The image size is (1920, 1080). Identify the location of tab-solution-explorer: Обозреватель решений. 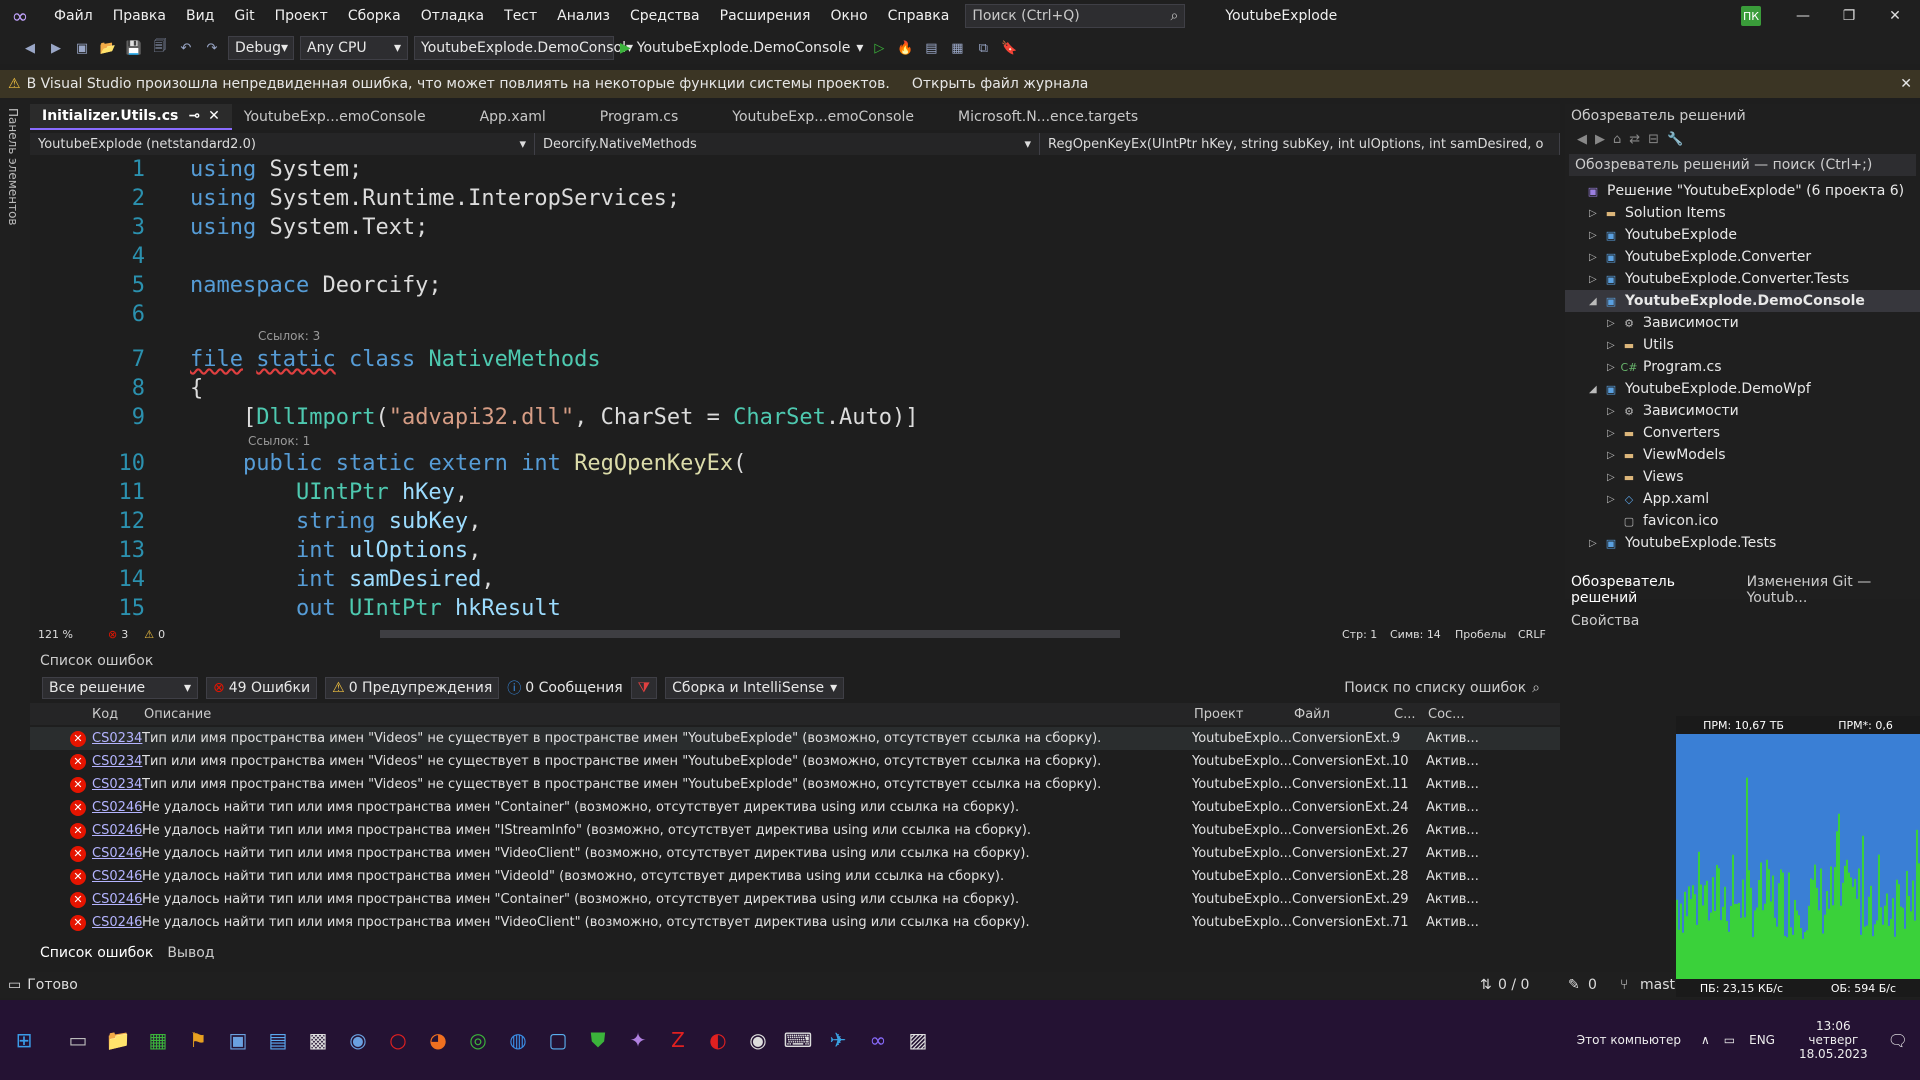
(1651, 590).